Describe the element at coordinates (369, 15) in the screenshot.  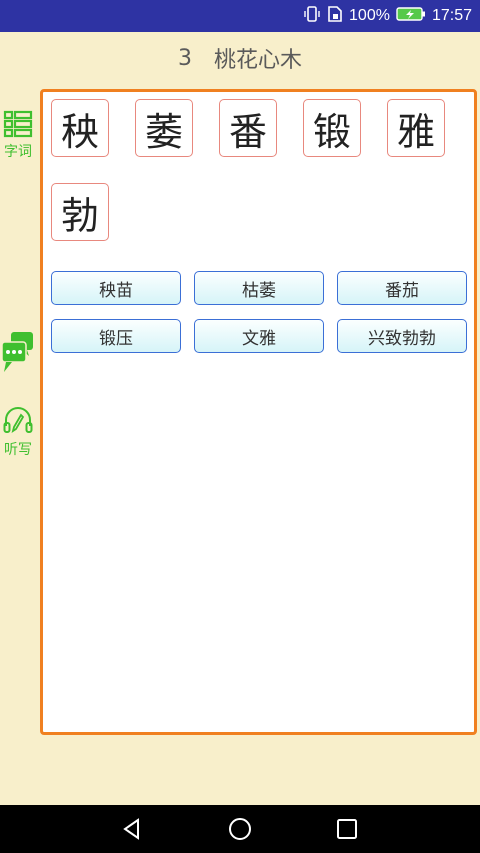
I see `battery-percent: 100%` at that location.